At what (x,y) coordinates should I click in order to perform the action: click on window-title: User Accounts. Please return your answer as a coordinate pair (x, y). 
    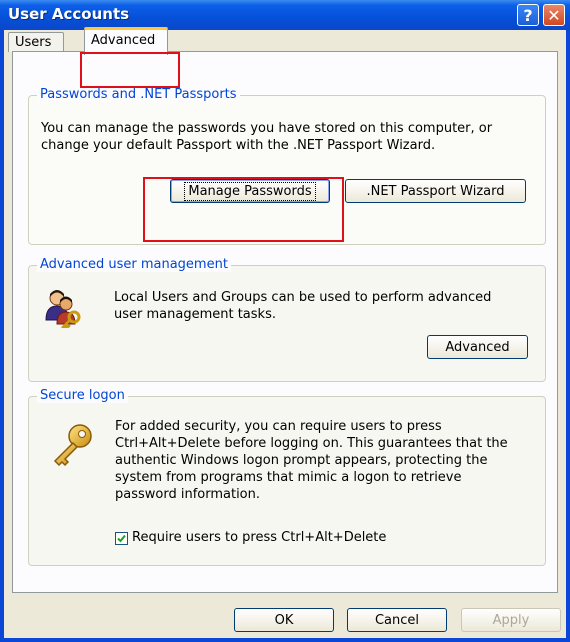
    Looking at the image, I should click on (69, 14).